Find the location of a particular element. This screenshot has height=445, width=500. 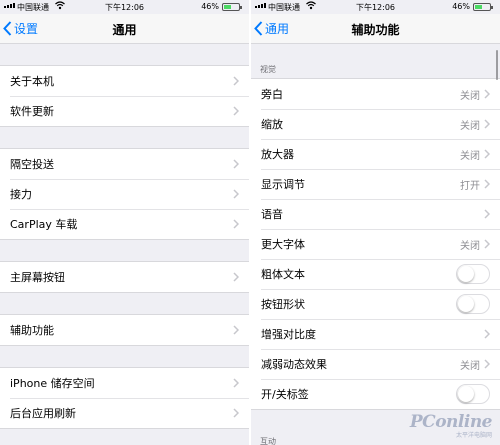

row-software-update: 软件更新 is located at coordinates (124, 111).